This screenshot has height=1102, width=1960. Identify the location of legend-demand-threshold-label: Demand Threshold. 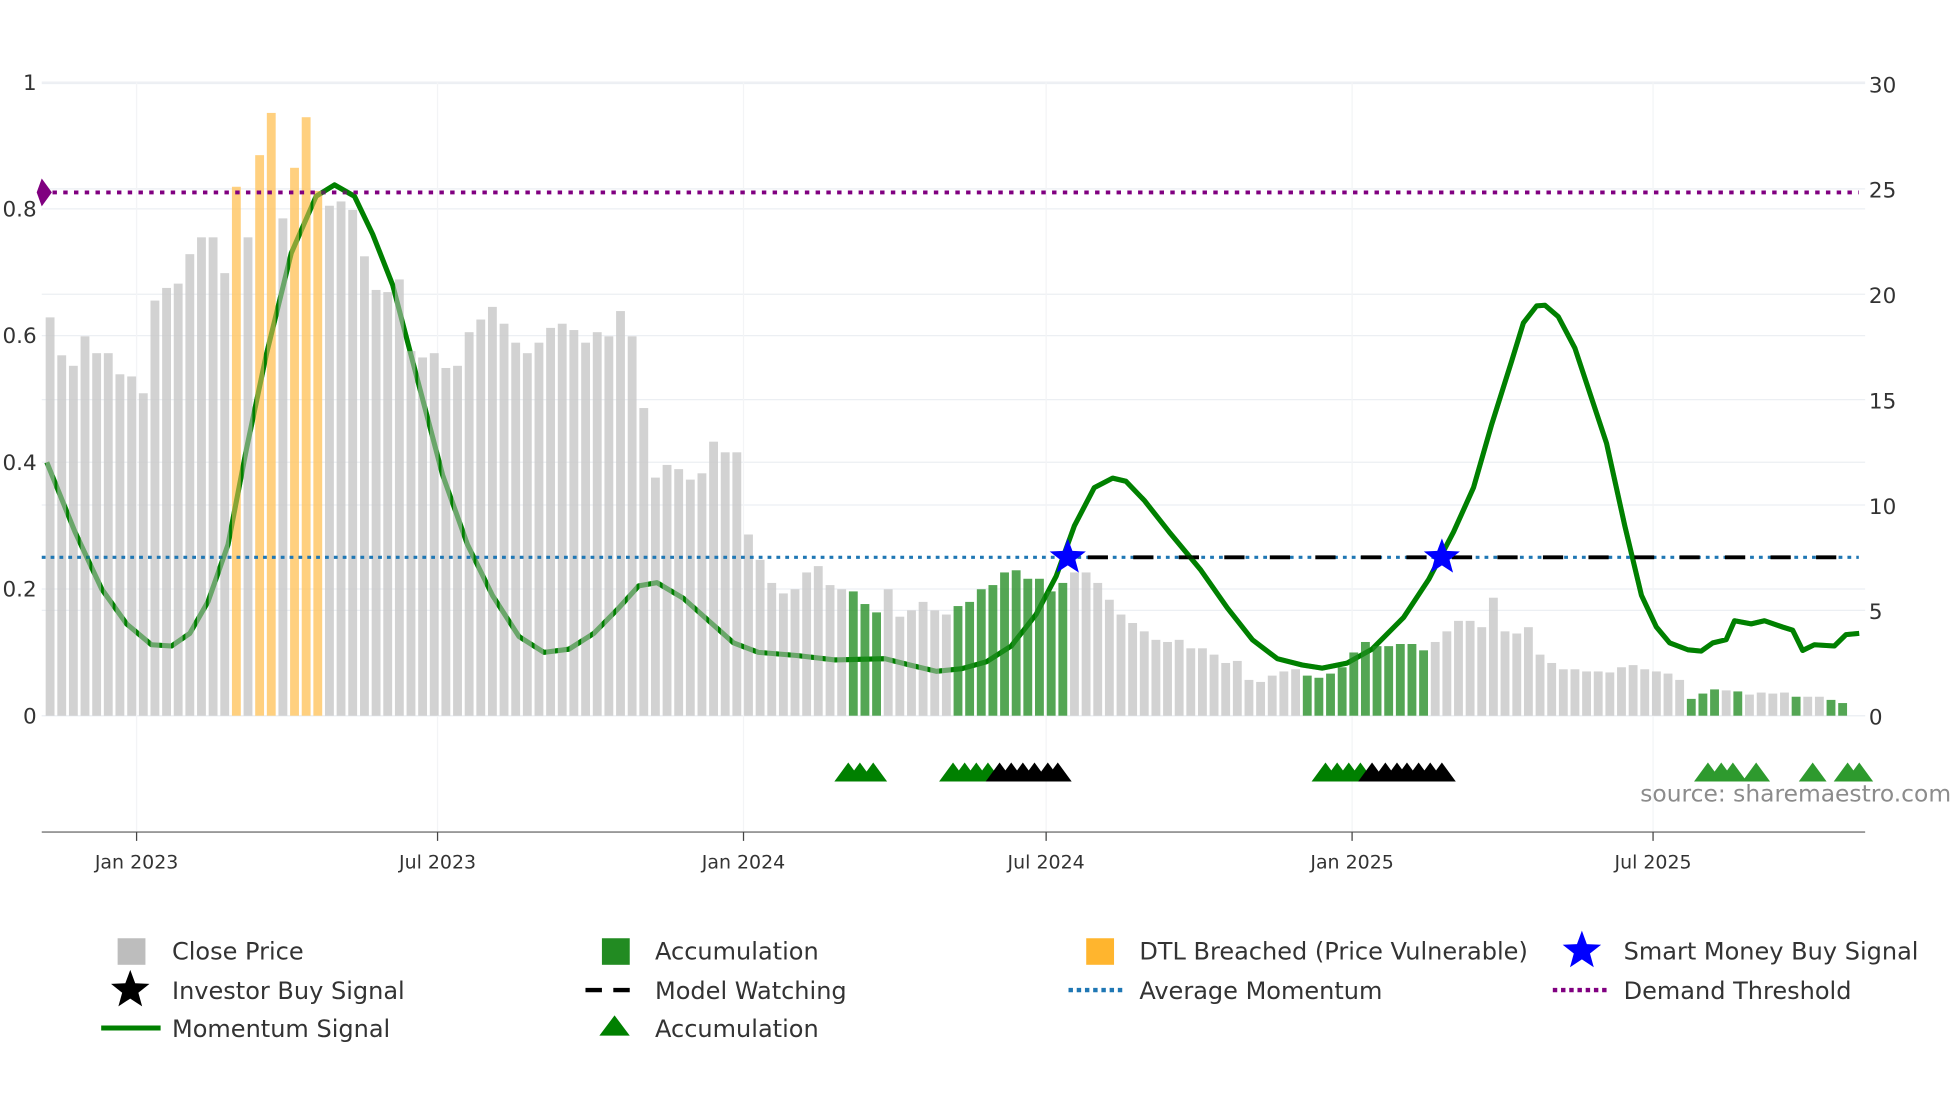
(1738, 991).